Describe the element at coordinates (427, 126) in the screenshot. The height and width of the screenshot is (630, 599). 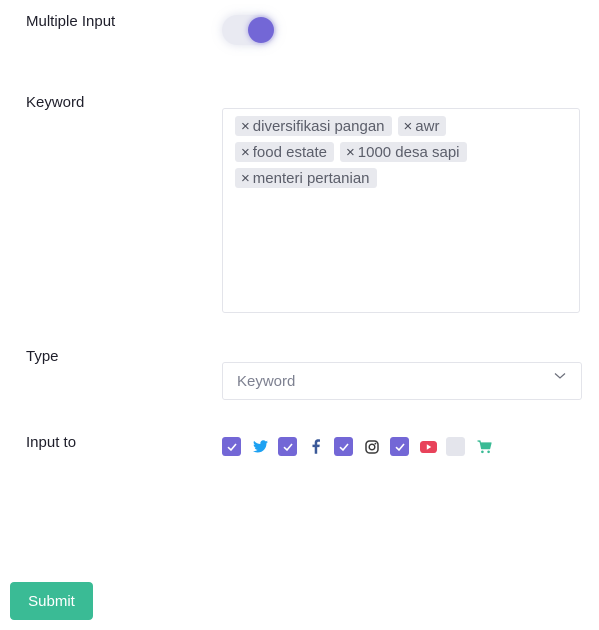
I see `keyword-tag-text: awr` at that location.